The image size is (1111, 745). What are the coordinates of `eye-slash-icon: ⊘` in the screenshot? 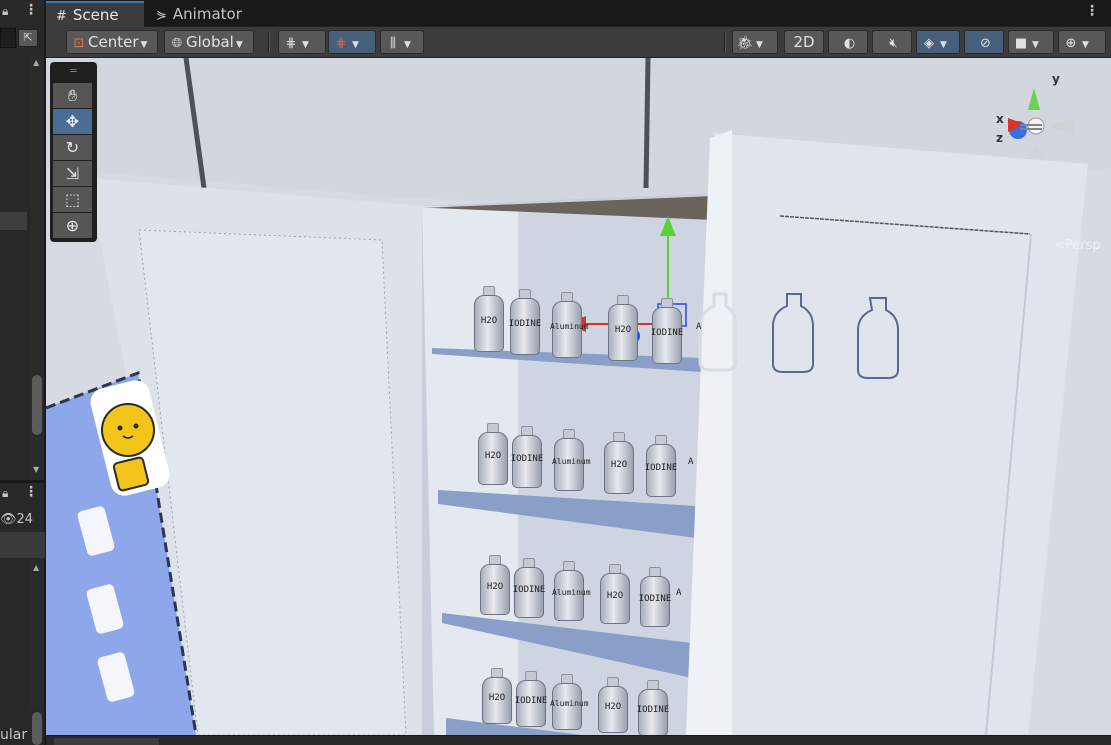 It's located at (985, 43).